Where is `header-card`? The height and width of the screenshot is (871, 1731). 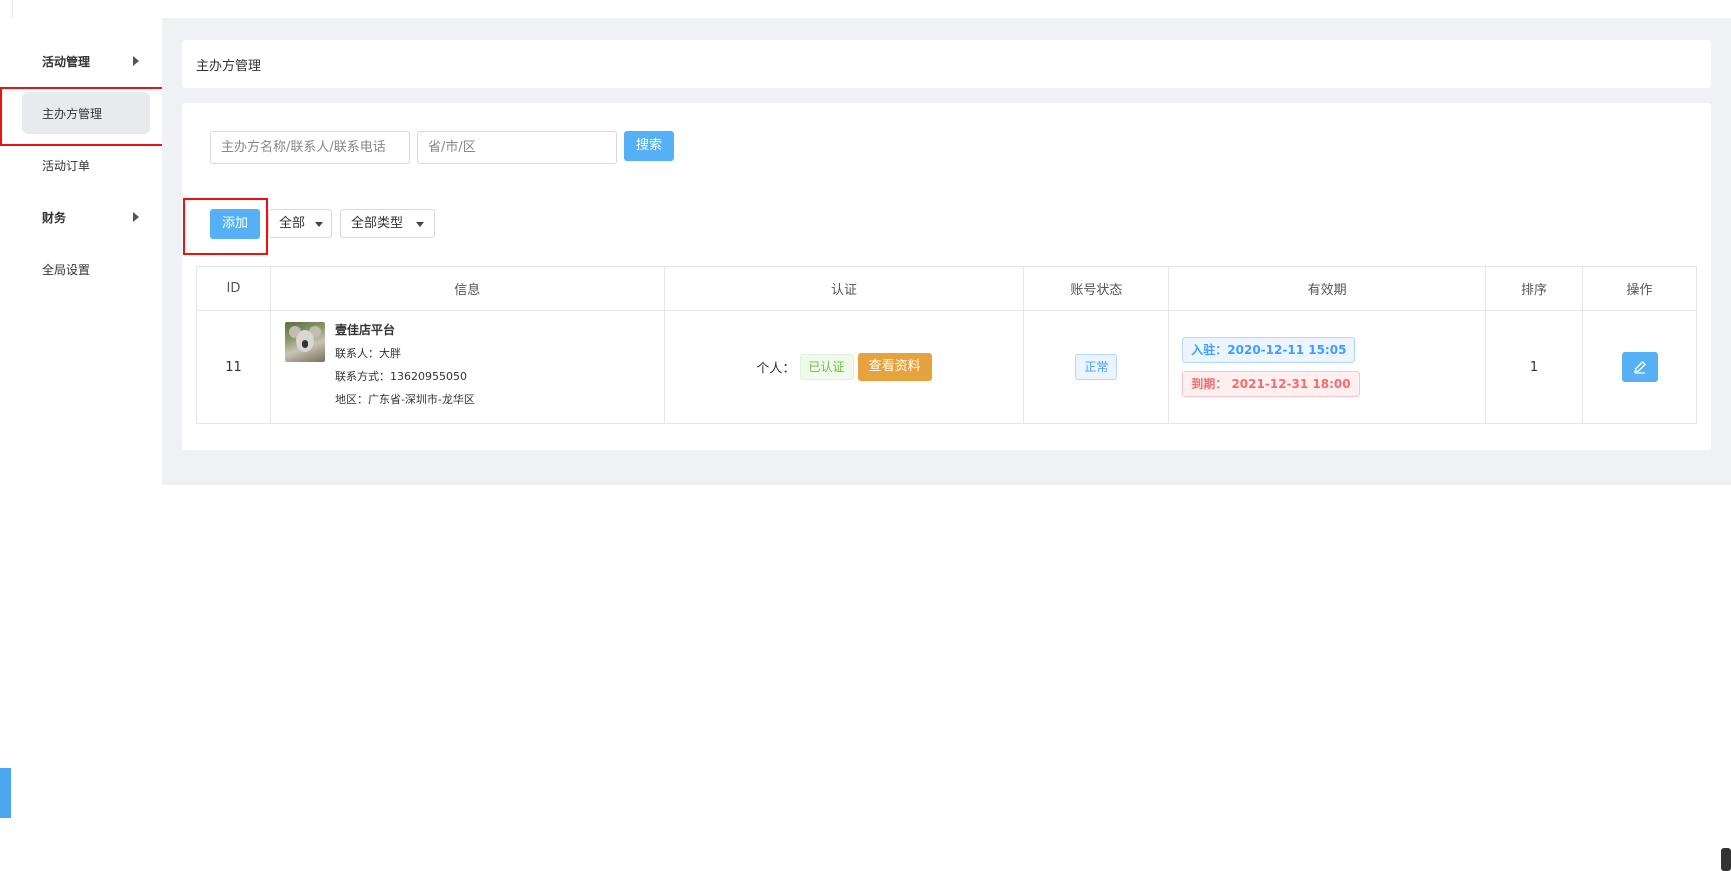 header-card is located at coordinates (946, 64).